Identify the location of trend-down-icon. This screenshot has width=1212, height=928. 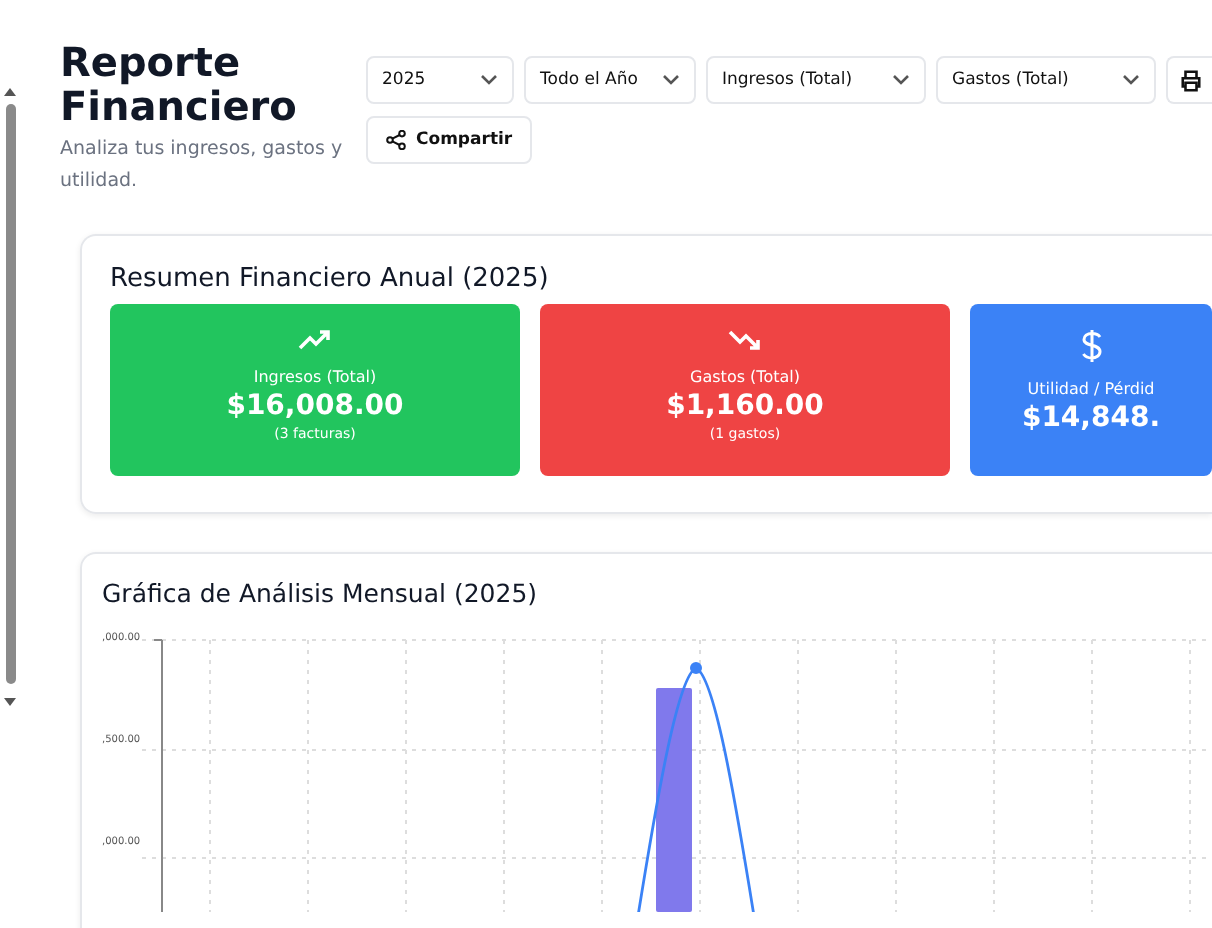
(745, 340).